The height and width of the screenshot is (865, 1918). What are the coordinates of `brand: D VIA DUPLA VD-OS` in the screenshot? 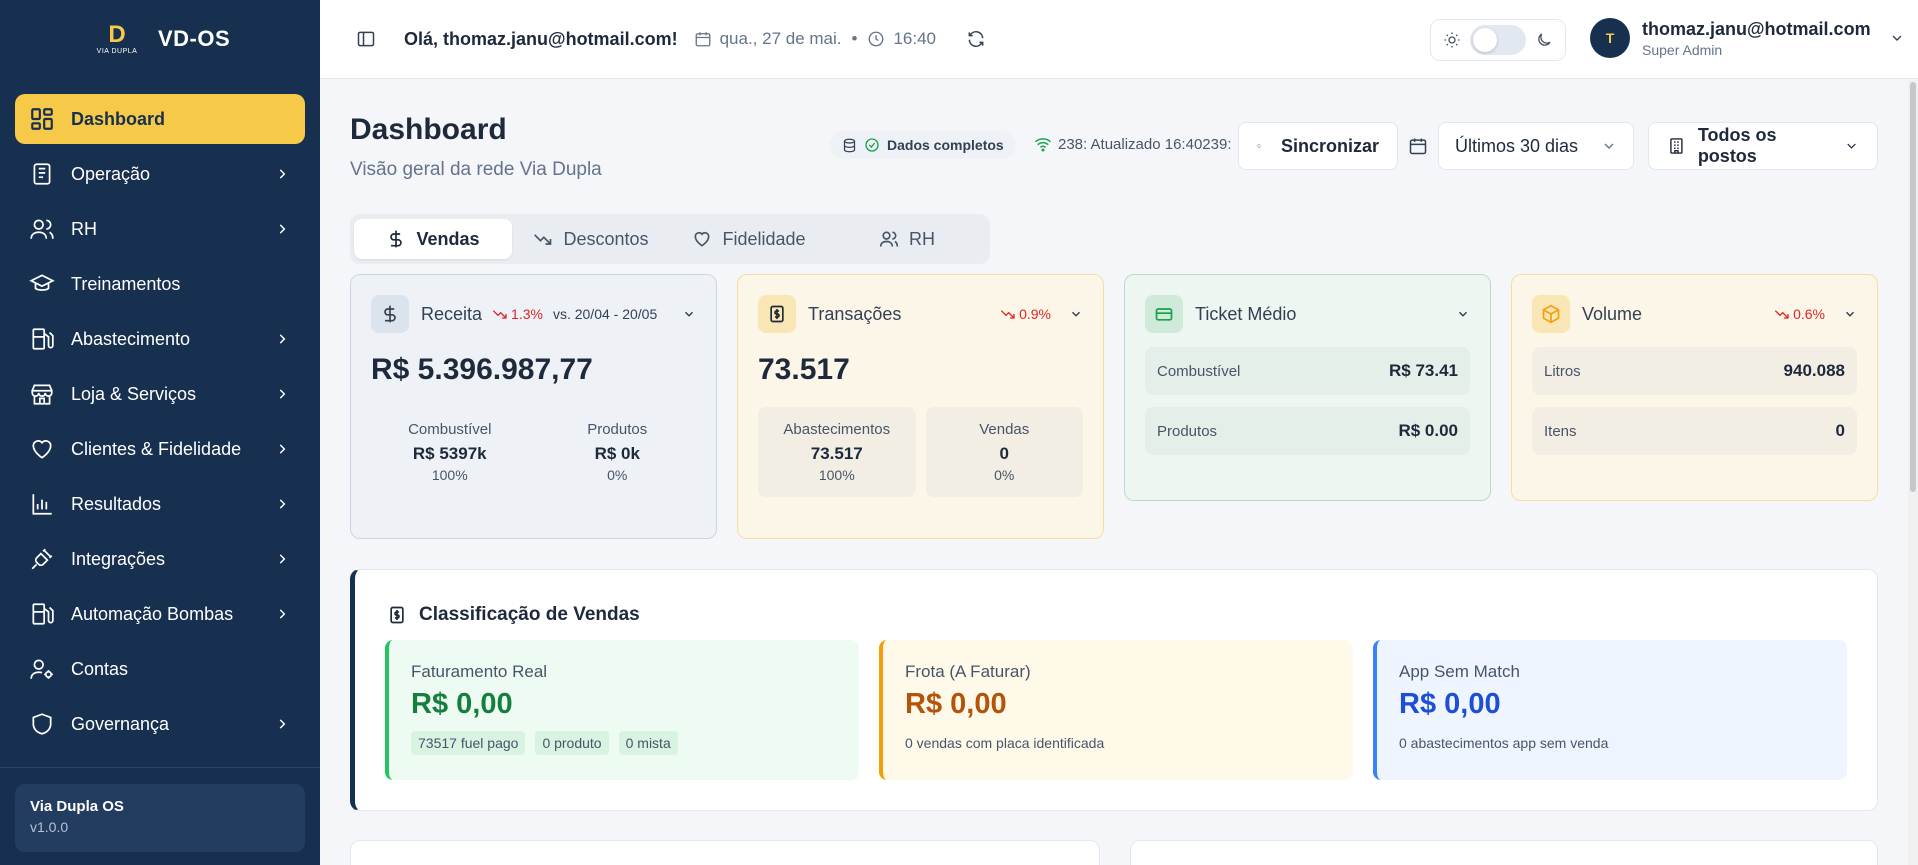 It's located at (160, 39).